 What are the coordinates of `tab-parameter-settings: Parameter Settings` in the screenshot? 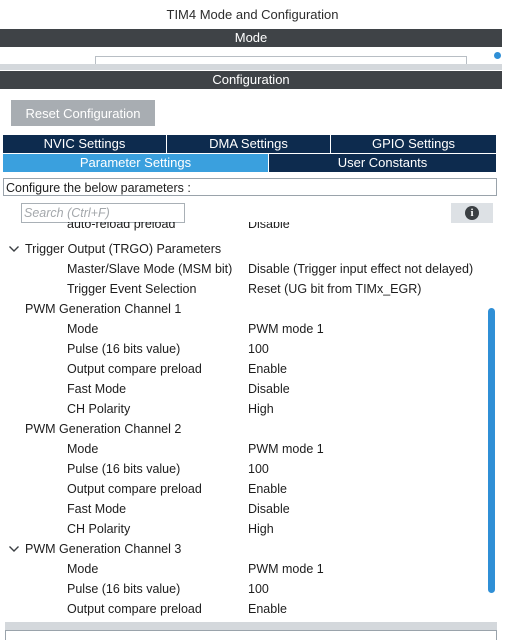 It's located at (136, 163).